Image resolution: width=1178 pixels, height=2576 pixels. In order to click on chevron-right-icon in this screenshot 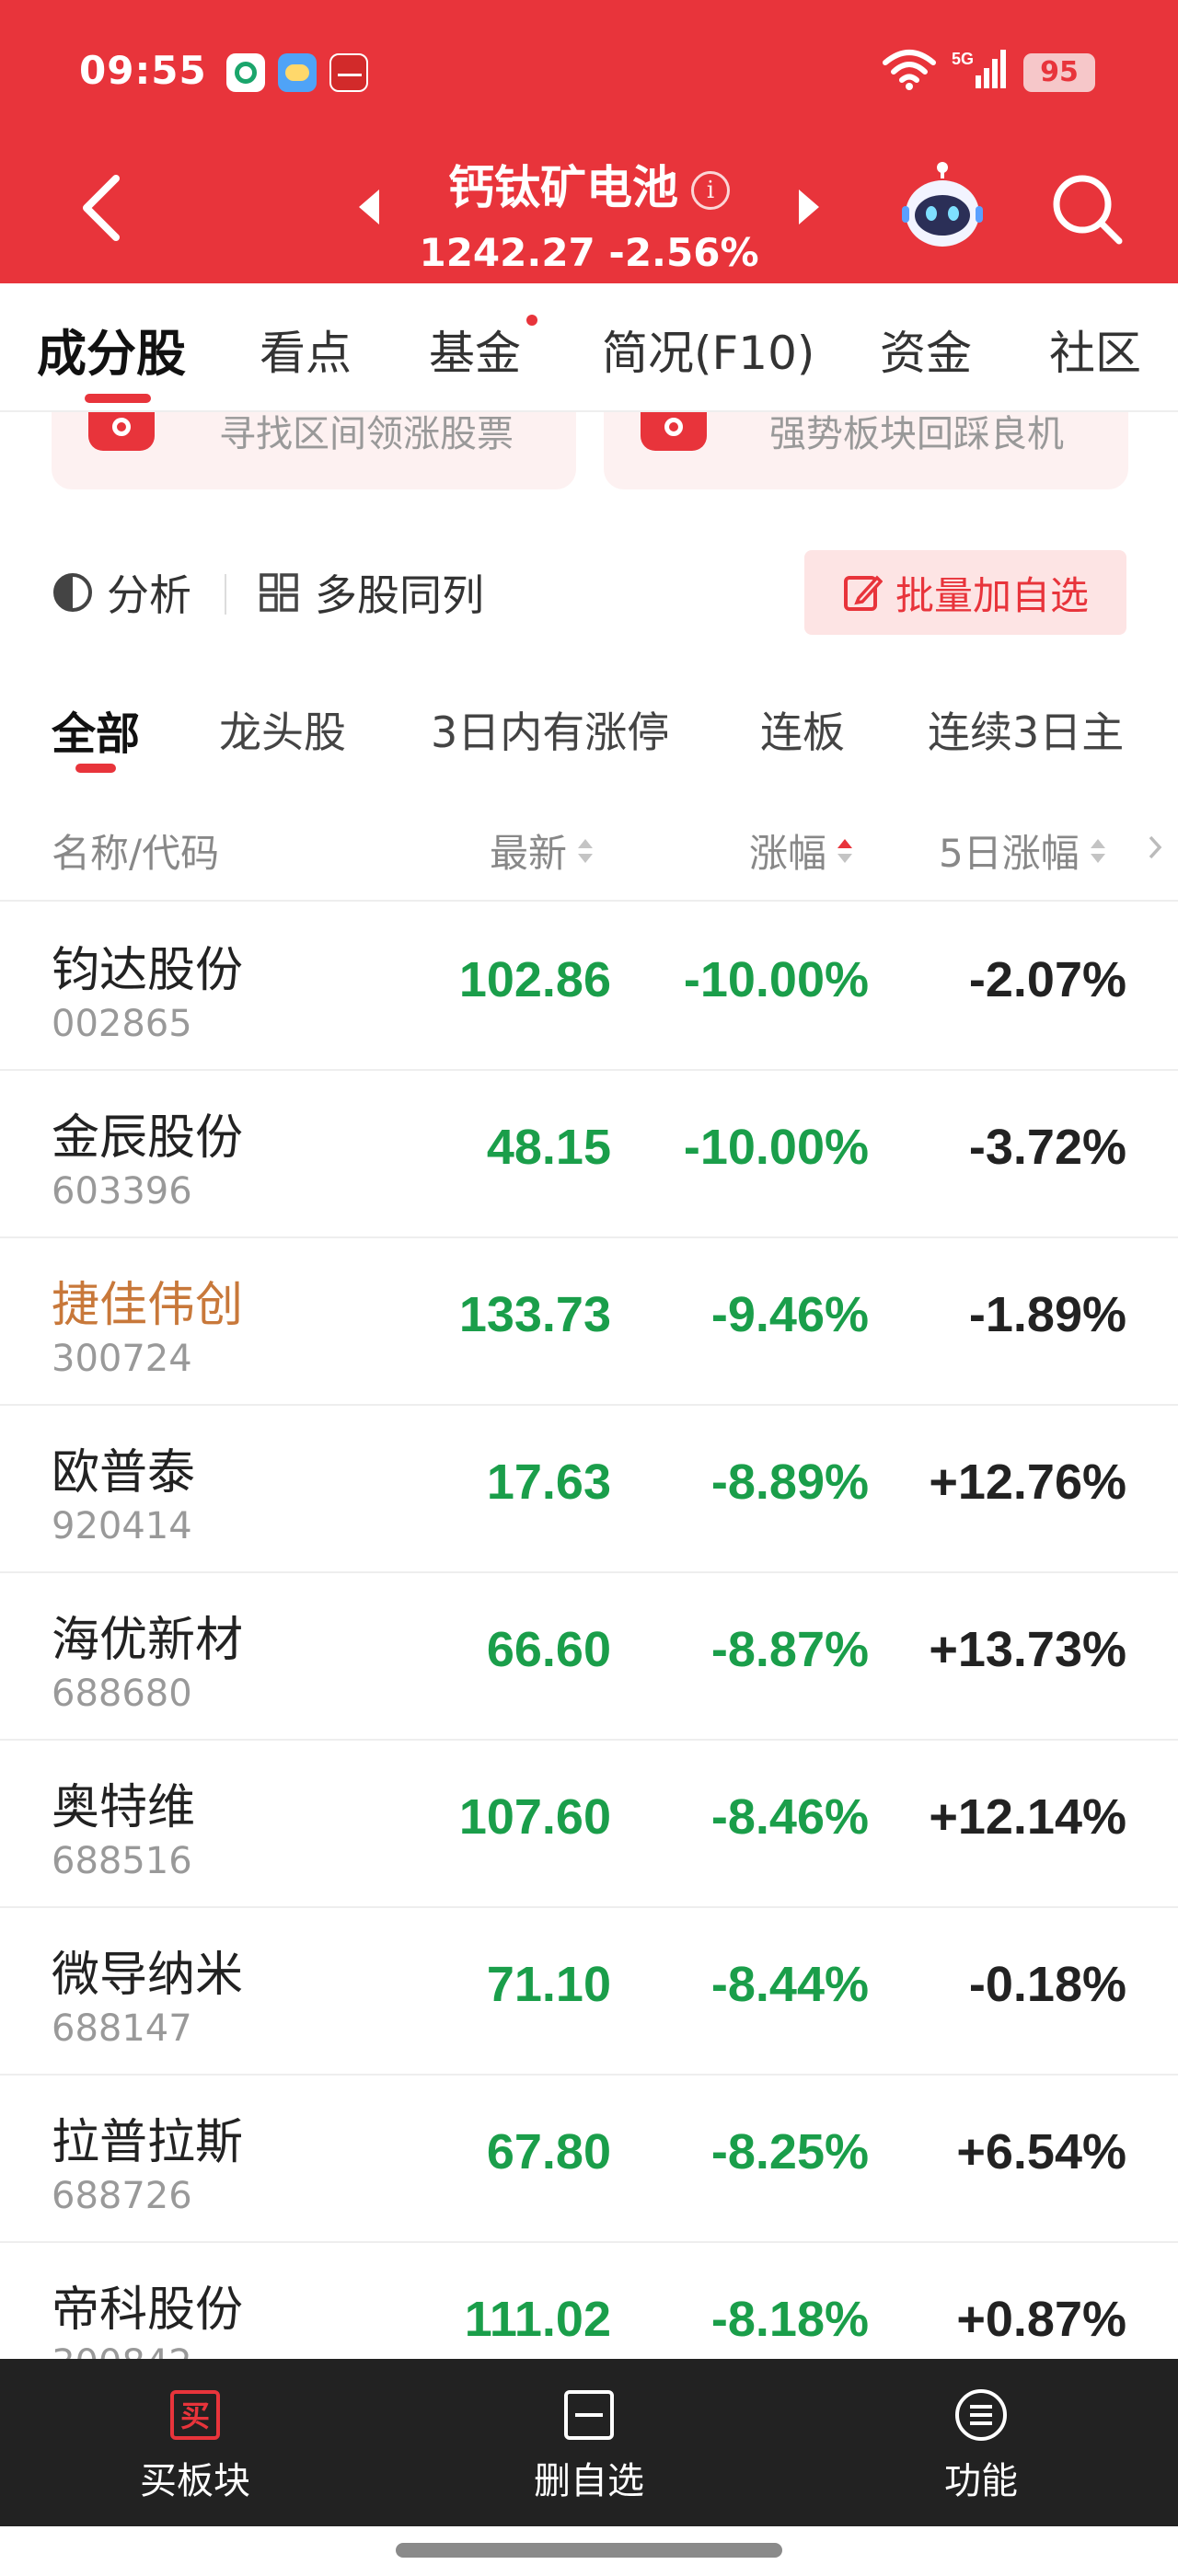, I will do `click(1155, 847)`.